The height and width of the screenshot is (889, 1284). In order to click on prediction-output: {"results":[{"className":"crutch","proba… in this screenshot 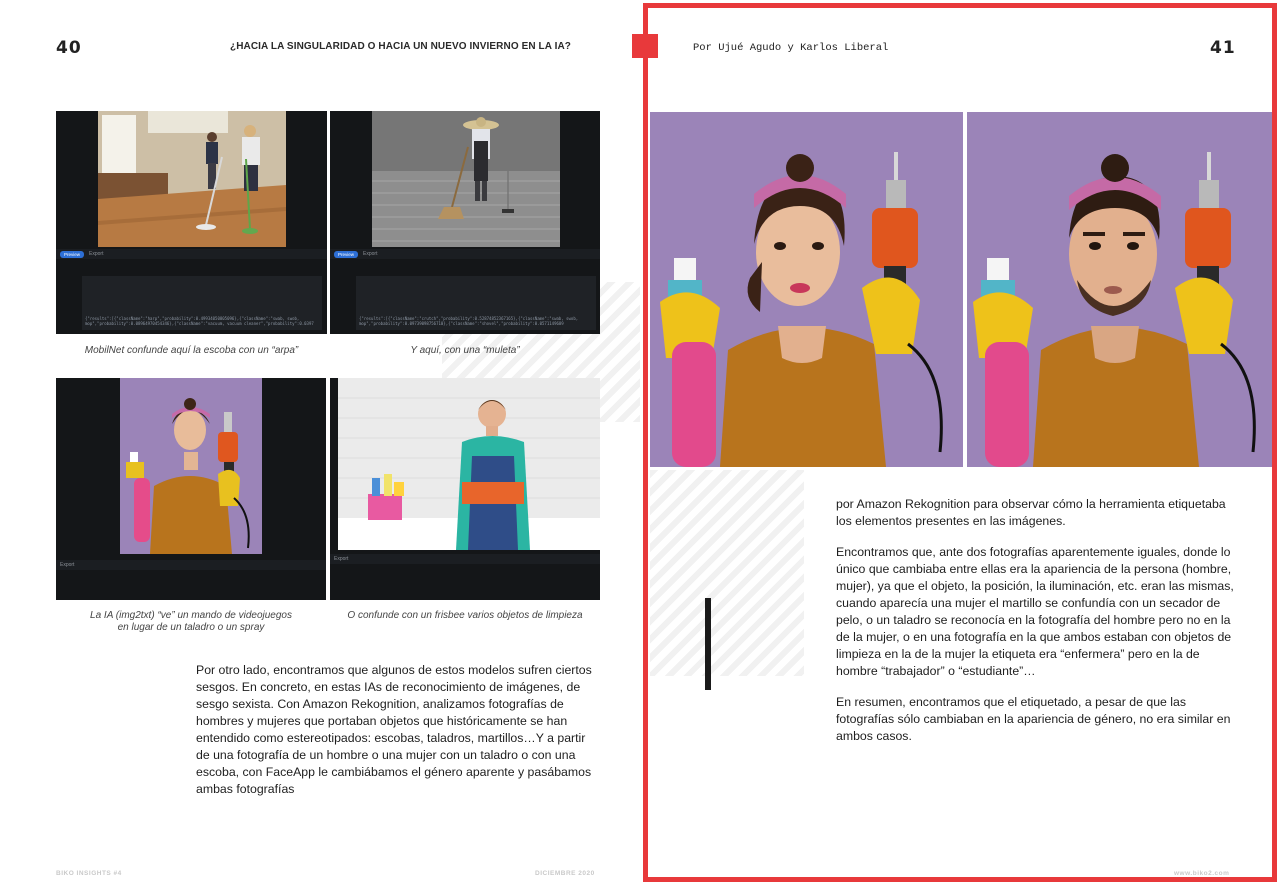, I will do `click(476, 303)`.